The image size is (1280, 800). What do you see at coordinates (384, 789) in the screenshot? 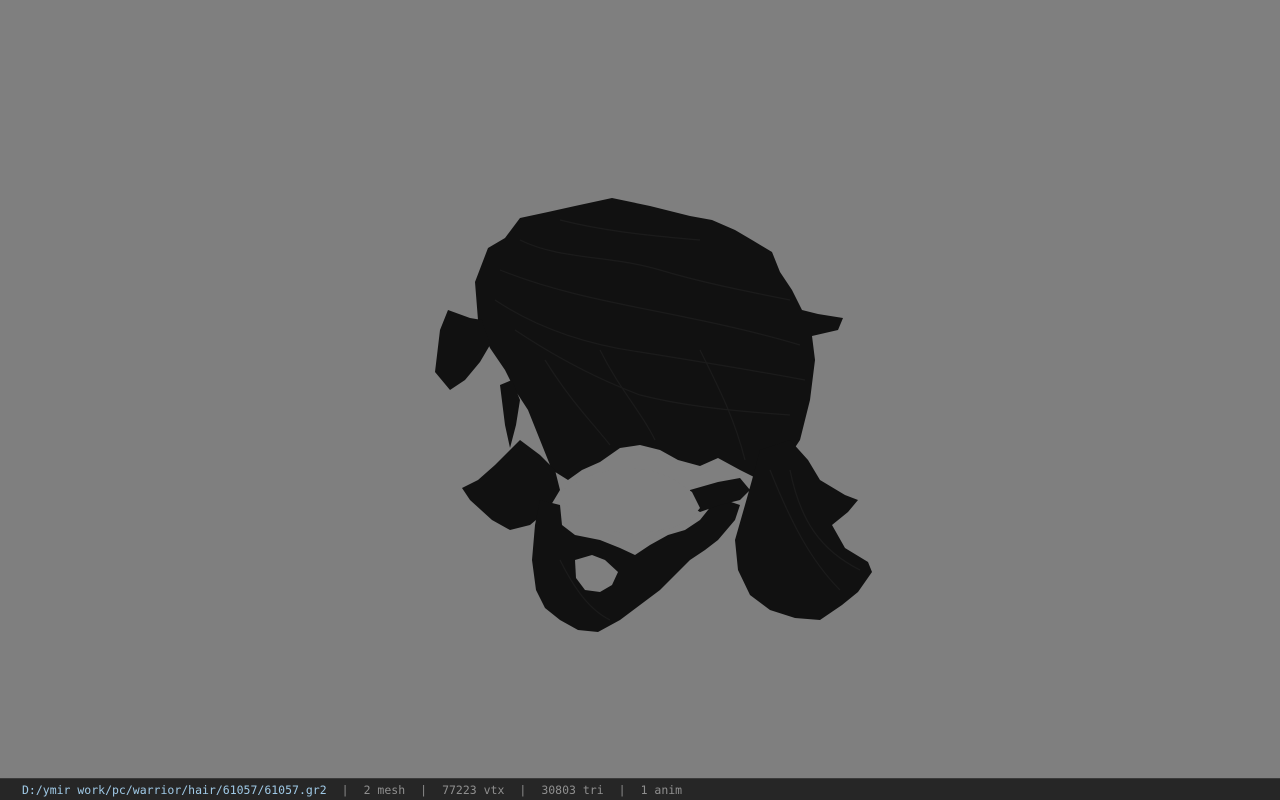
I see `mesh-count: 2 mesh` at bounding box center [384, 789].